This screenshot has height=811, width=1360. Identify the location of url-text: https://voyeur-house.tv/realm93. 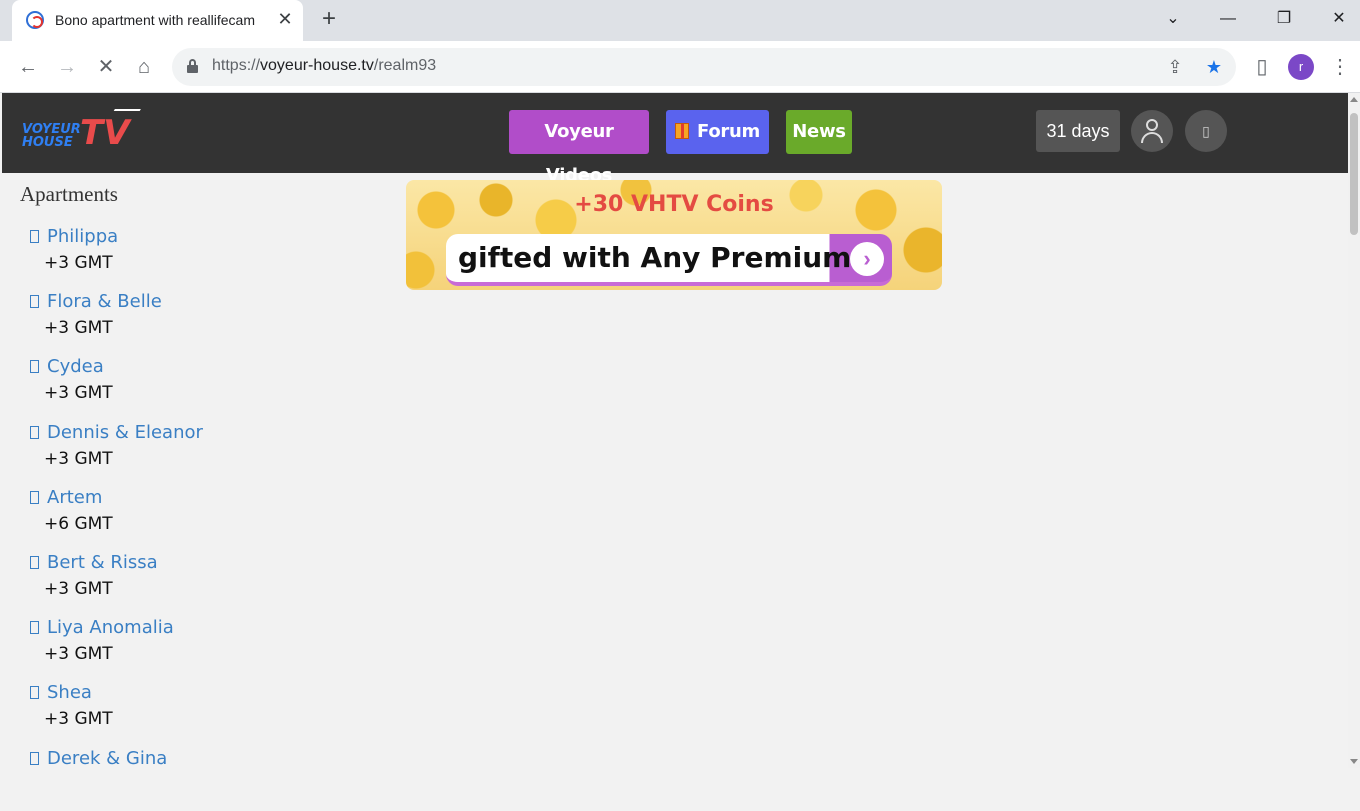
(324, 66).